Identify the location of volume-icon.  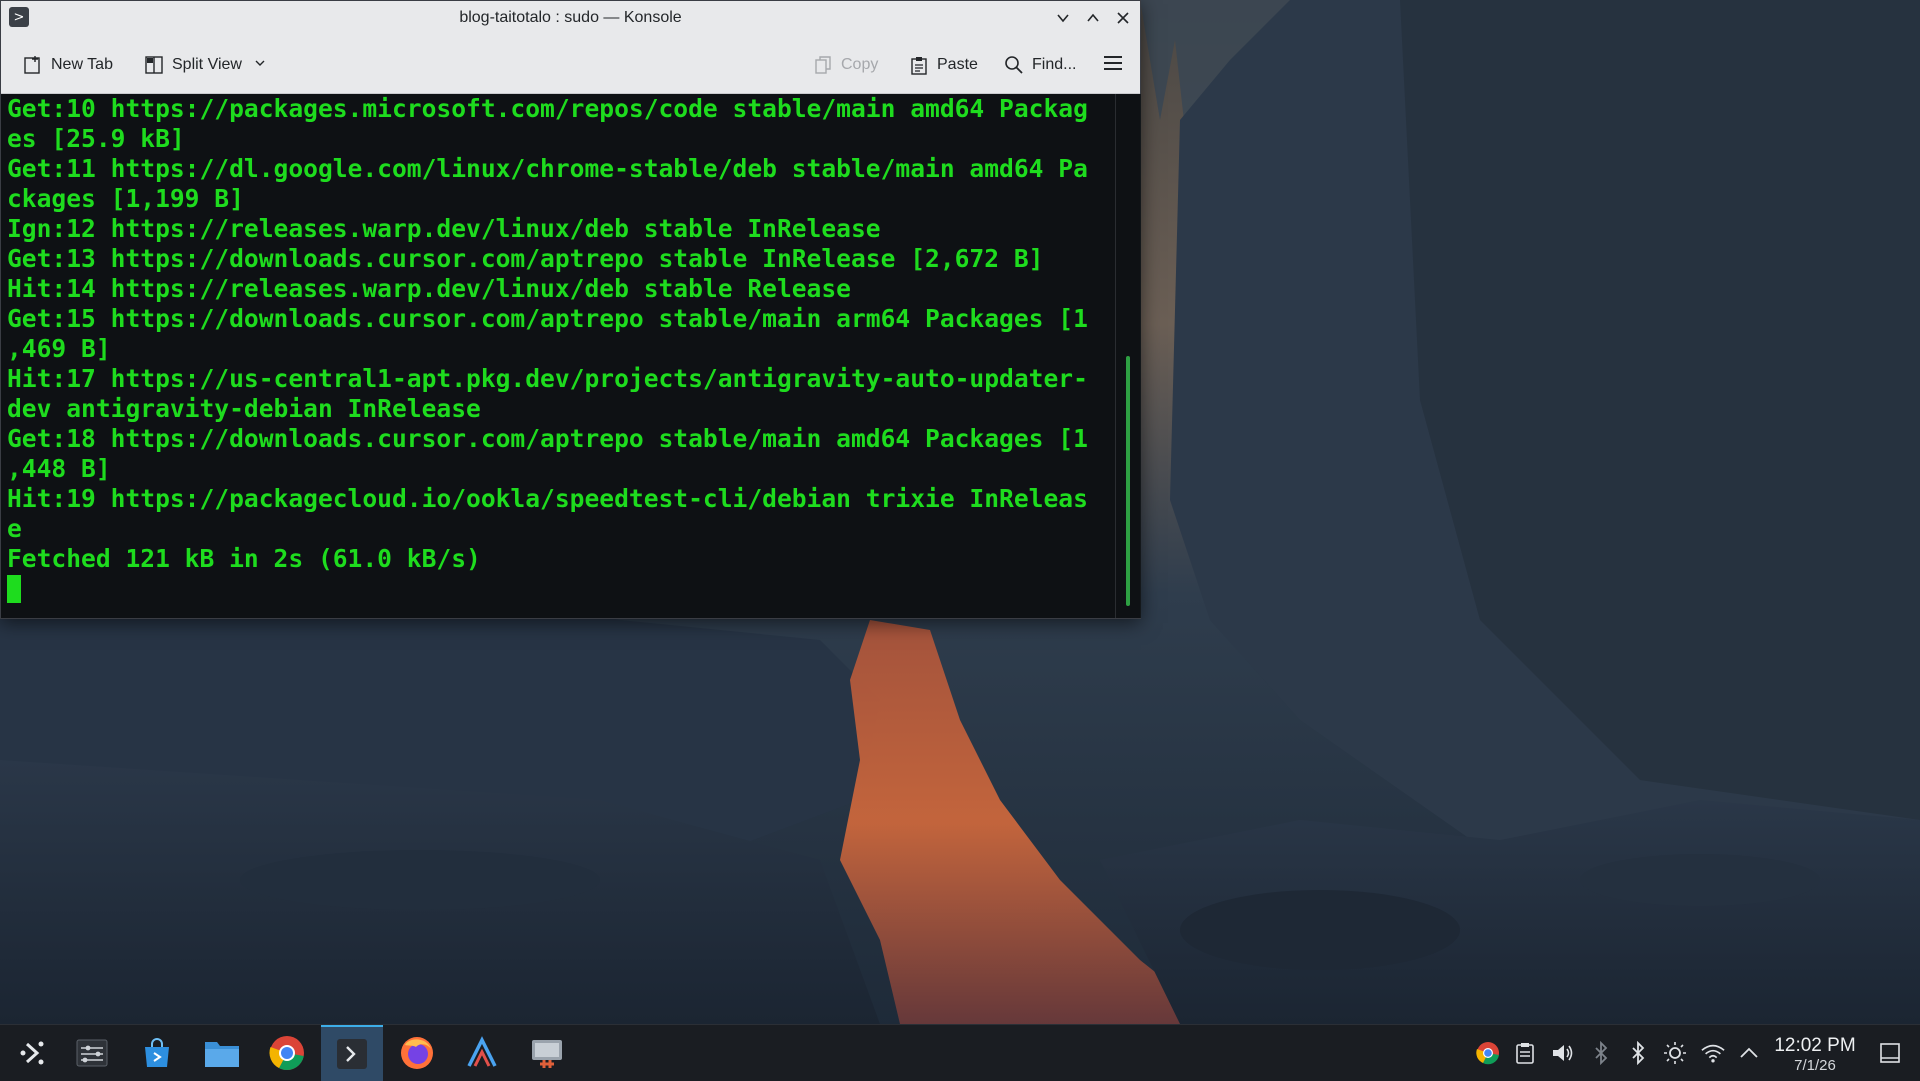
(1563, 1053).